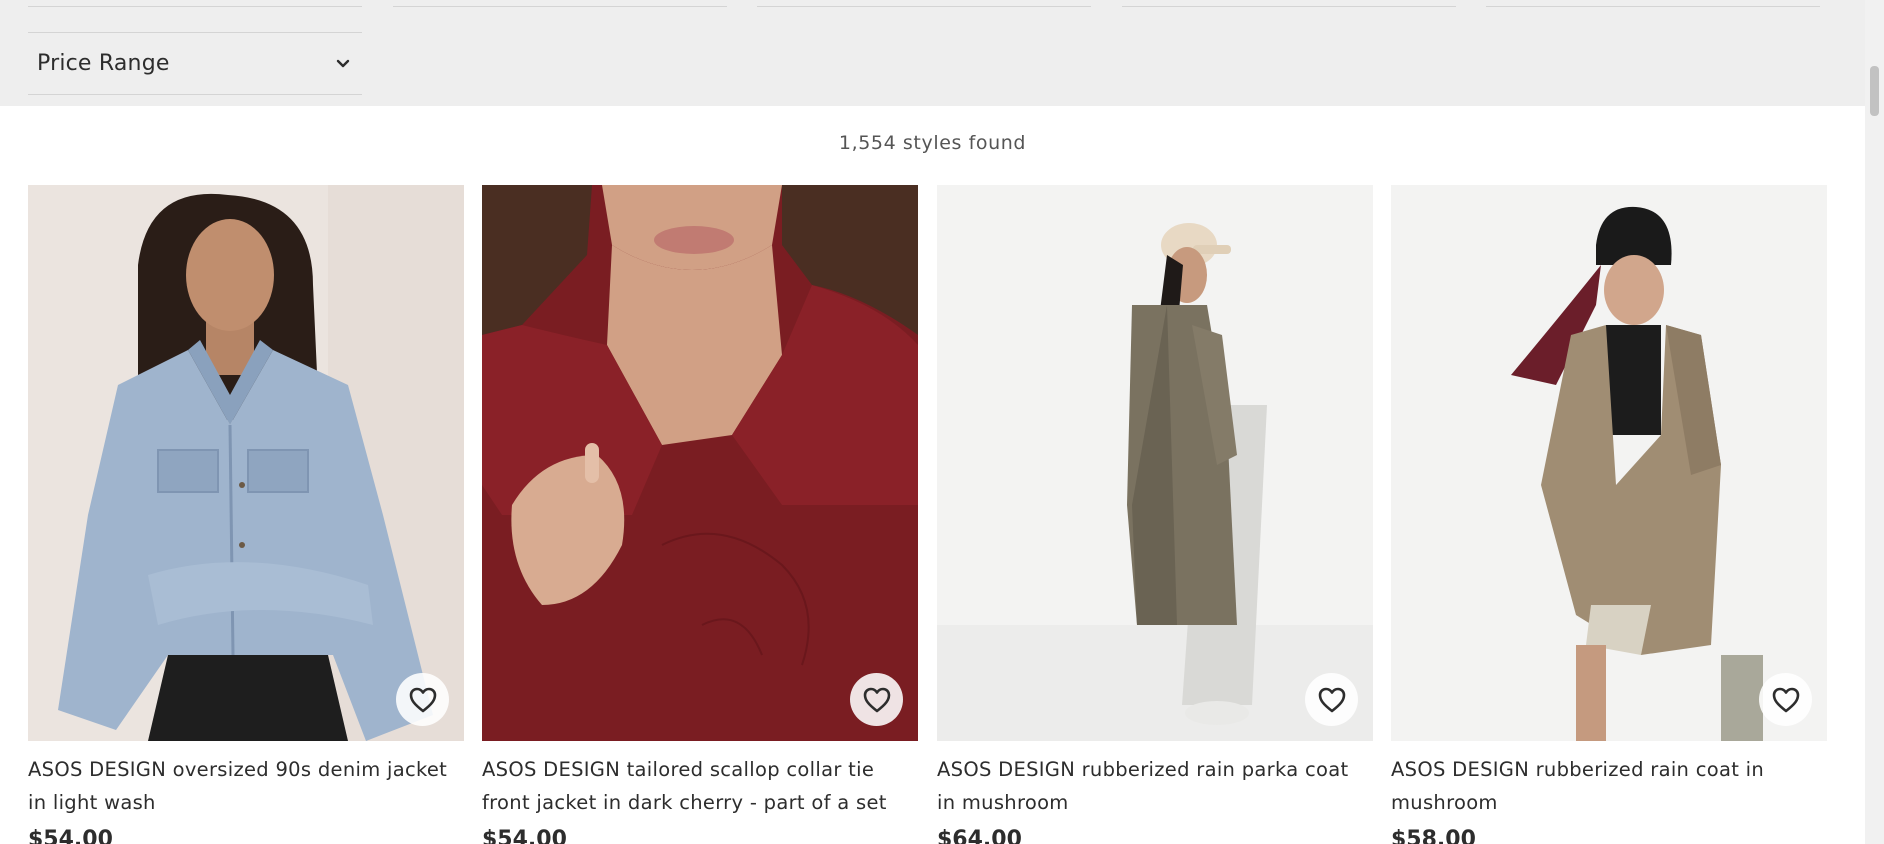 The image size is (1884, 844). Describe the element at coordinates (1874, 422) in the screenshot. I see `page-scrollbar` at that location.